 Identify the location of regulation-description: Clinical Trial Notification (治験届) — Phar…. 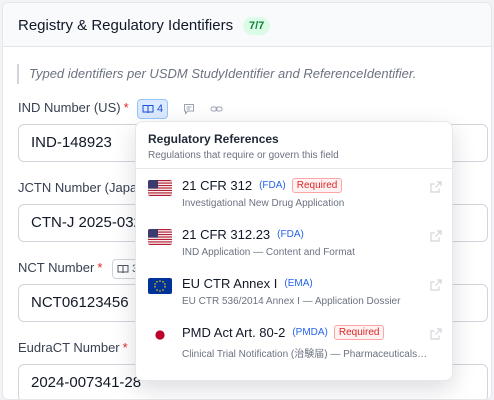
(305, 354).